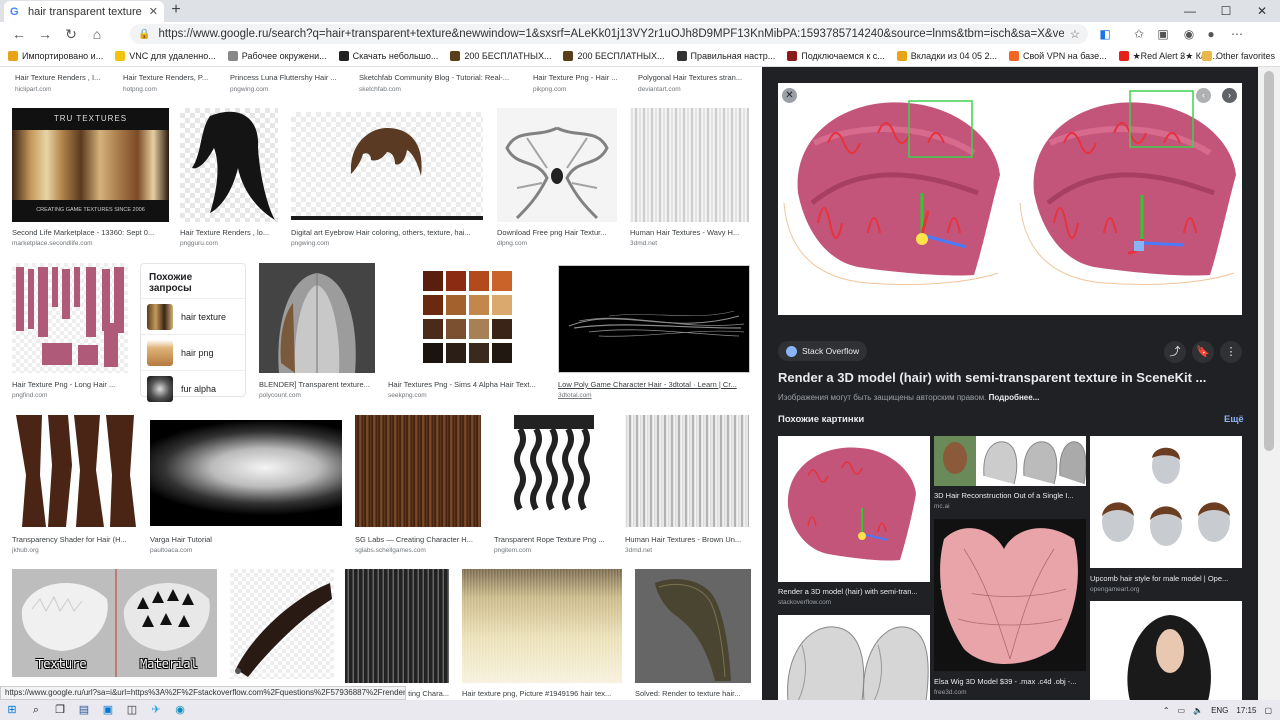 The width and height of the screenshot is (1280, 720). Describe the element at coordinates (823, 351) in the screenshot. I see `source-site-chip: Stack Overflow` at that location.